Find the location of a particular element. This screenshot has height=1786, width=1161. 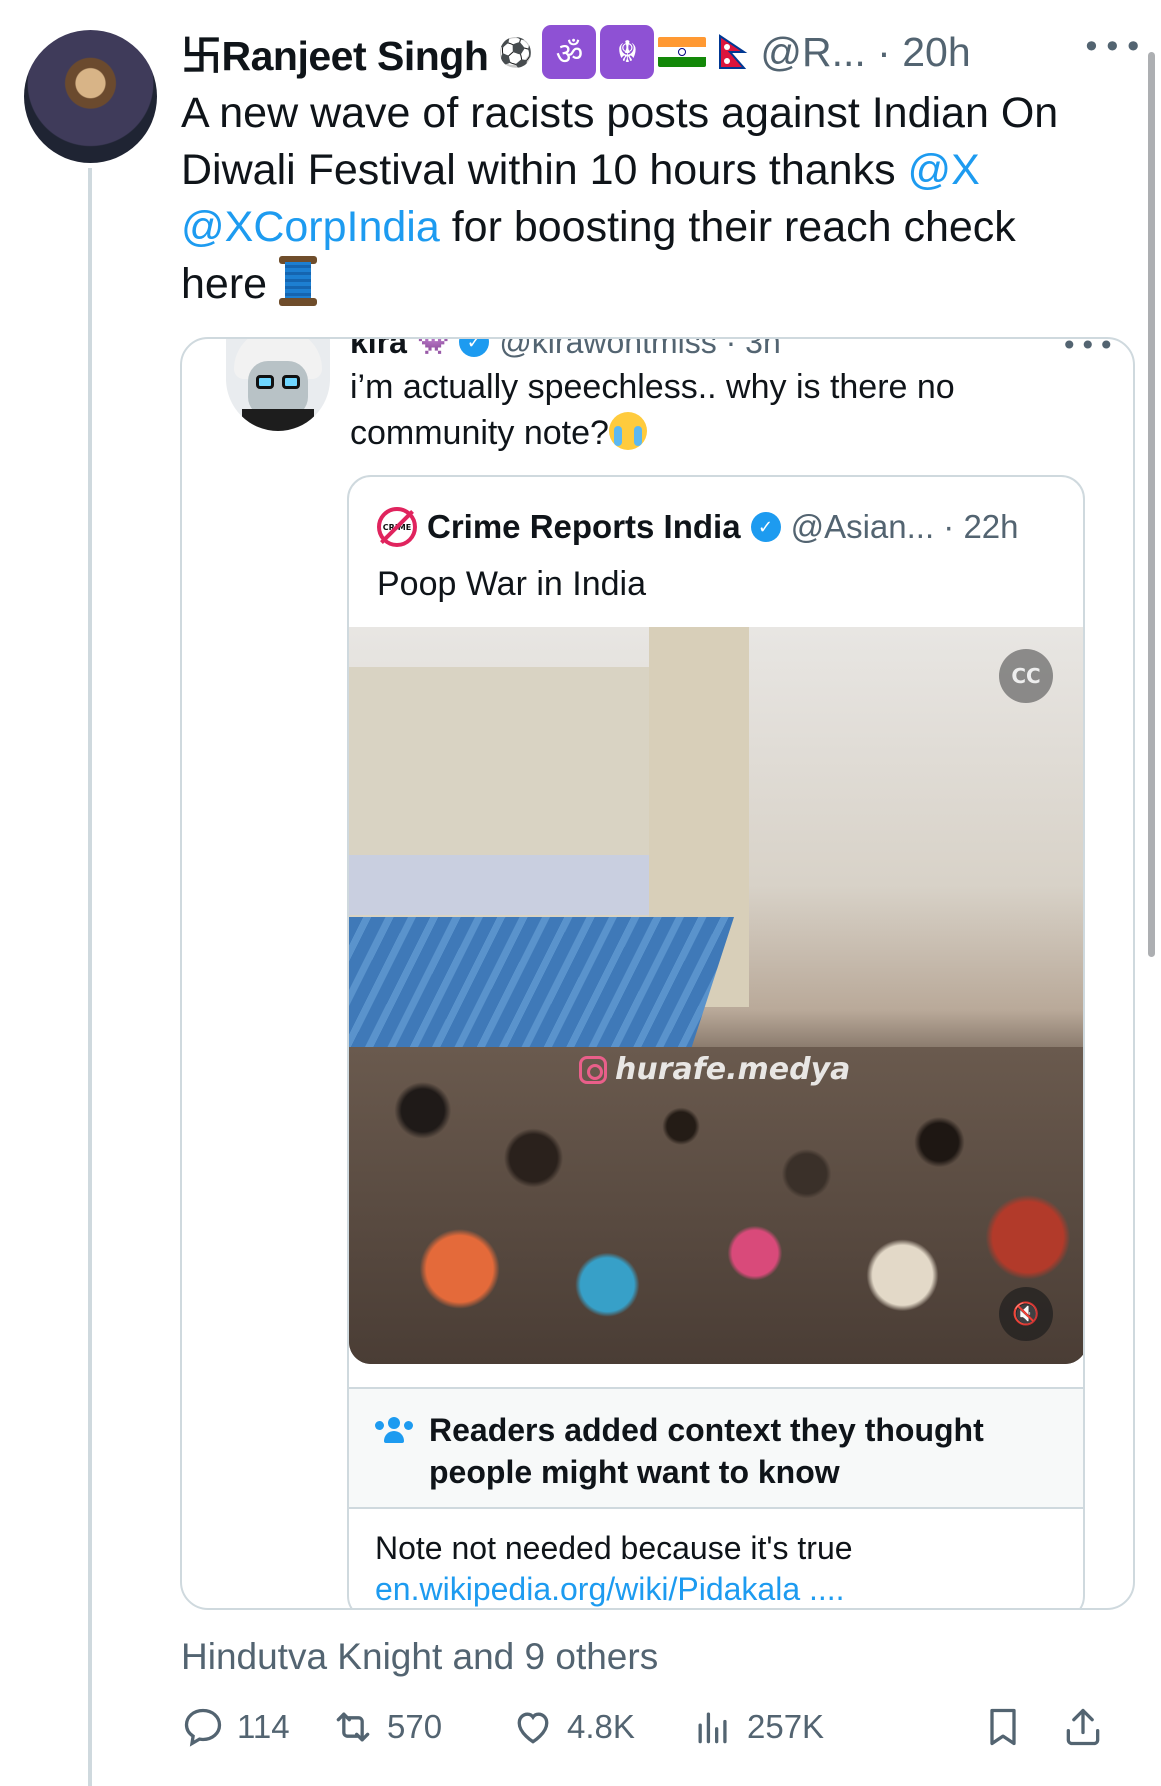

thread-line is located at coordinates (90, 977).